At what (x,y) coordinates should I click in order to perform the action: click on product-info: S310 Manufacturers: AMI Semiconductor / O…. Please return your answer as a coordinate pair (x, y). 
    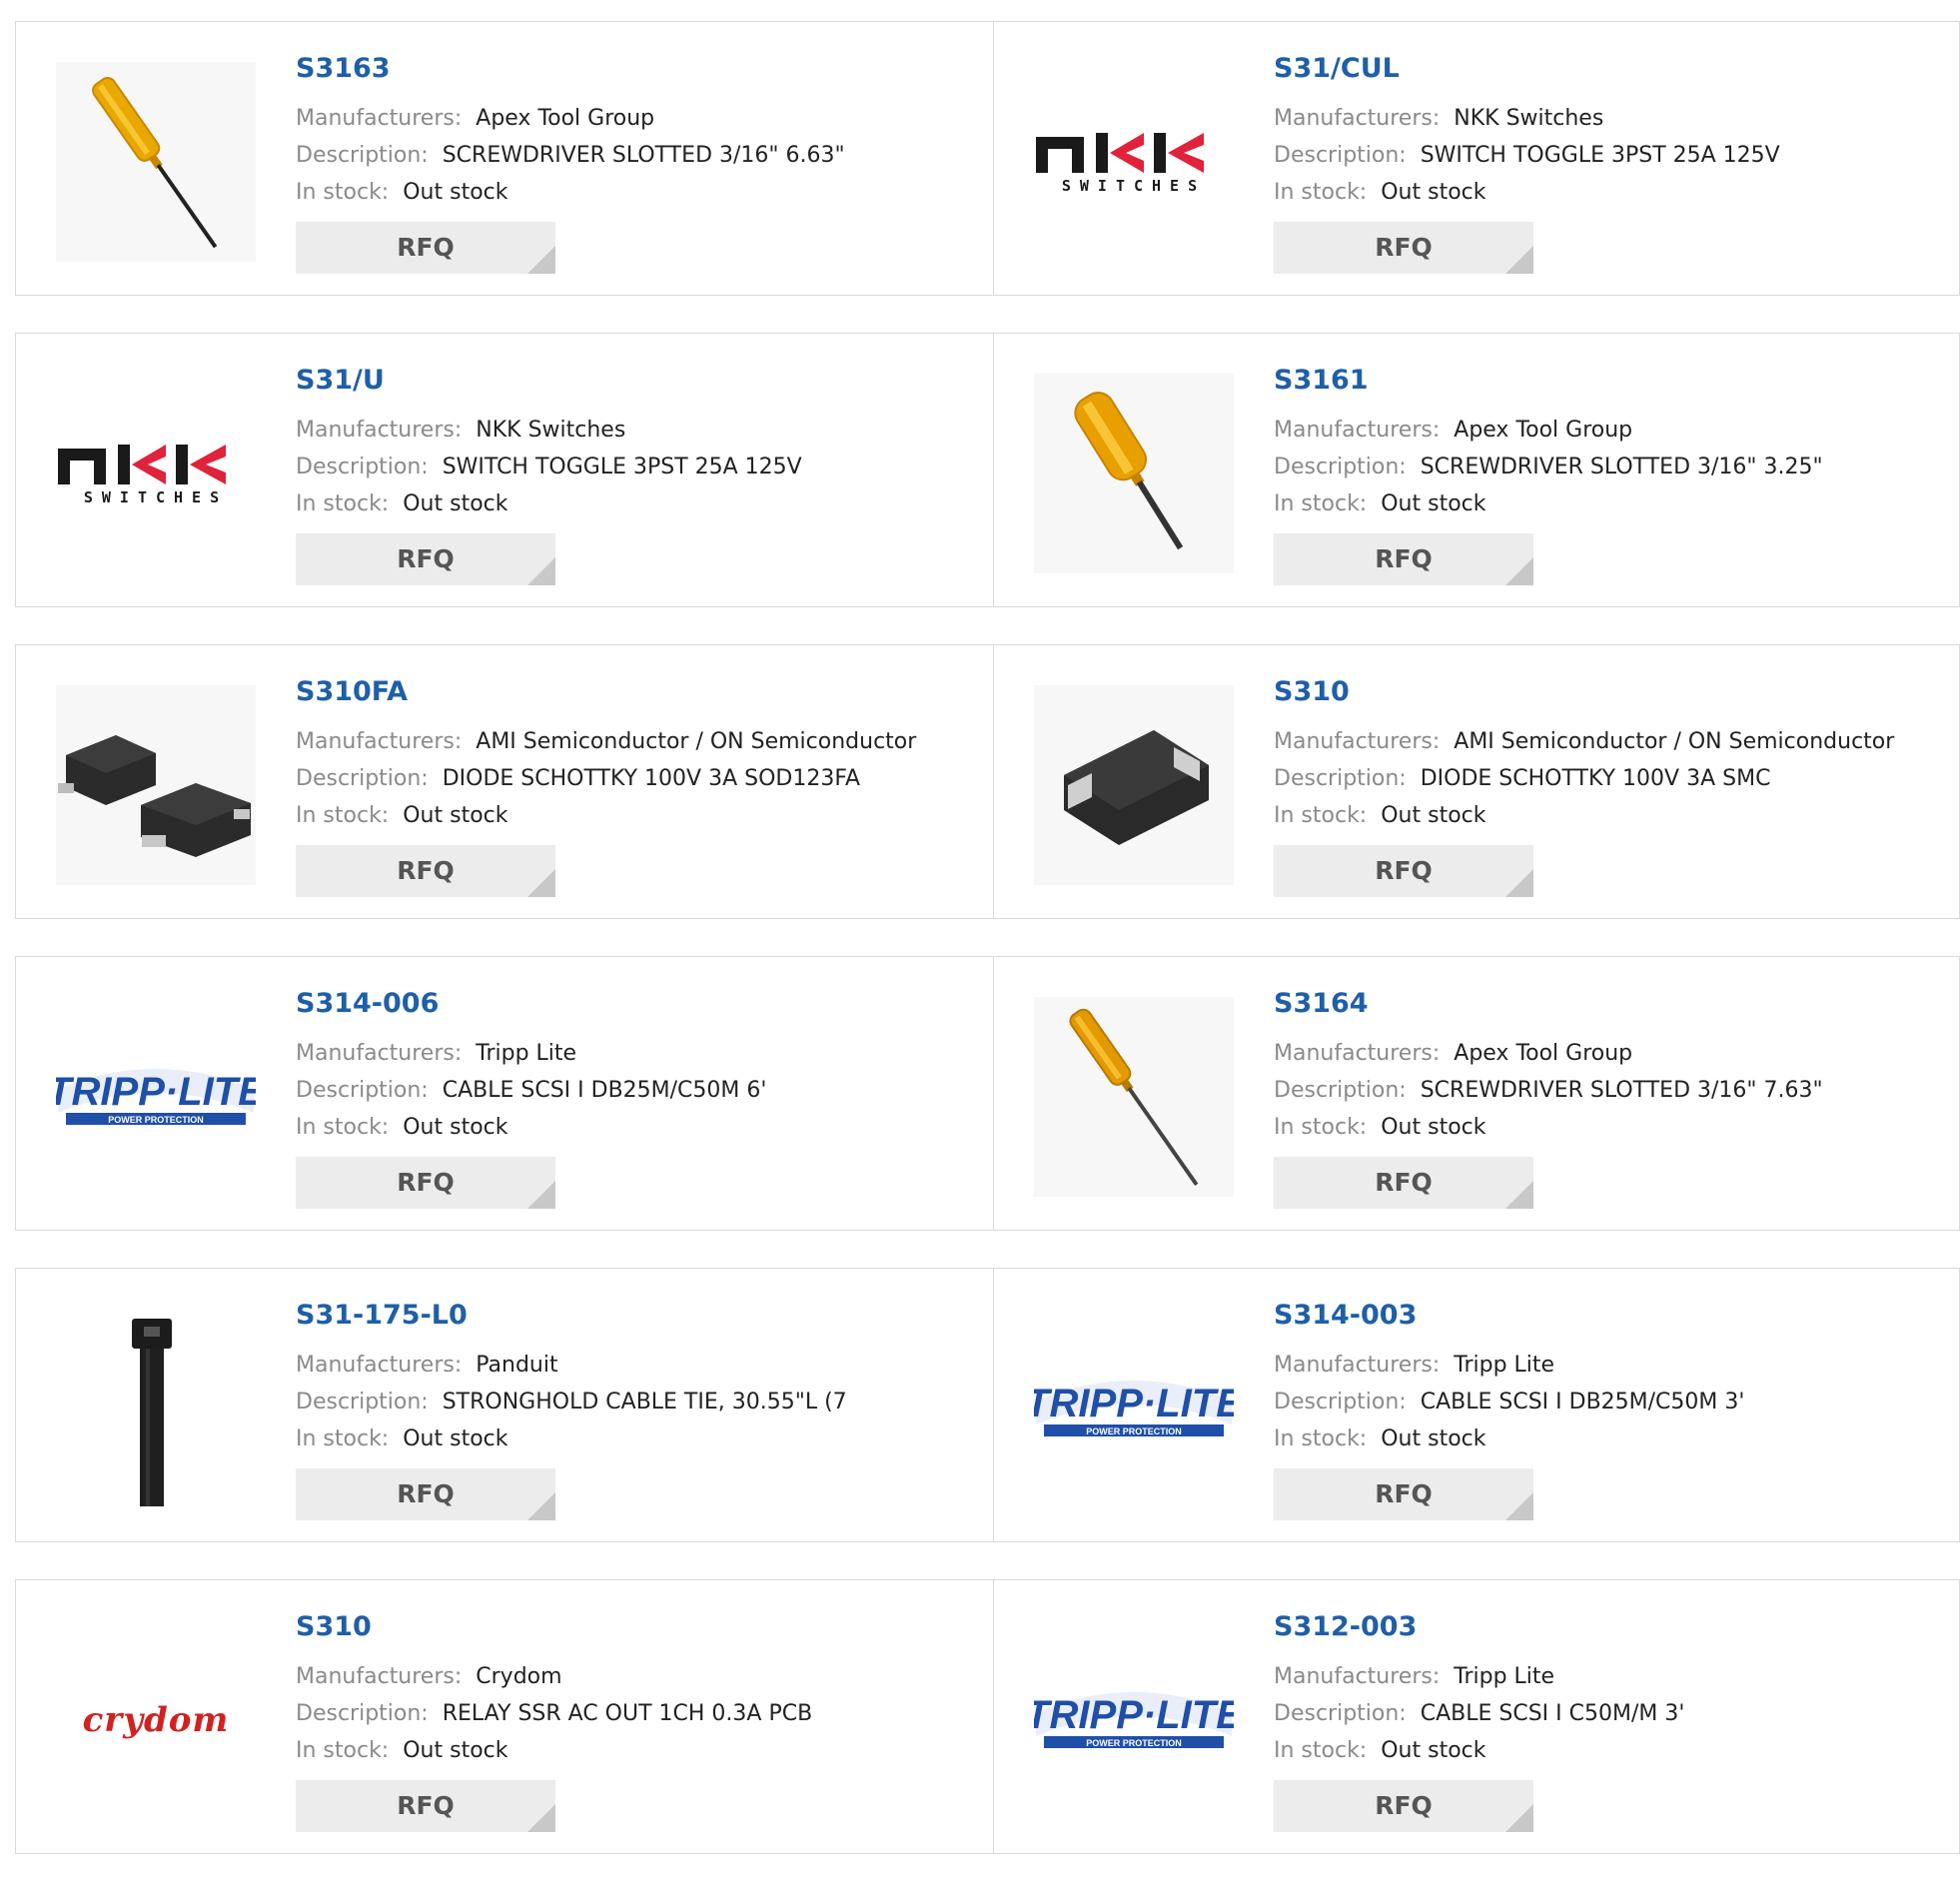
    Looking at the image, I should click on (1606, 754).